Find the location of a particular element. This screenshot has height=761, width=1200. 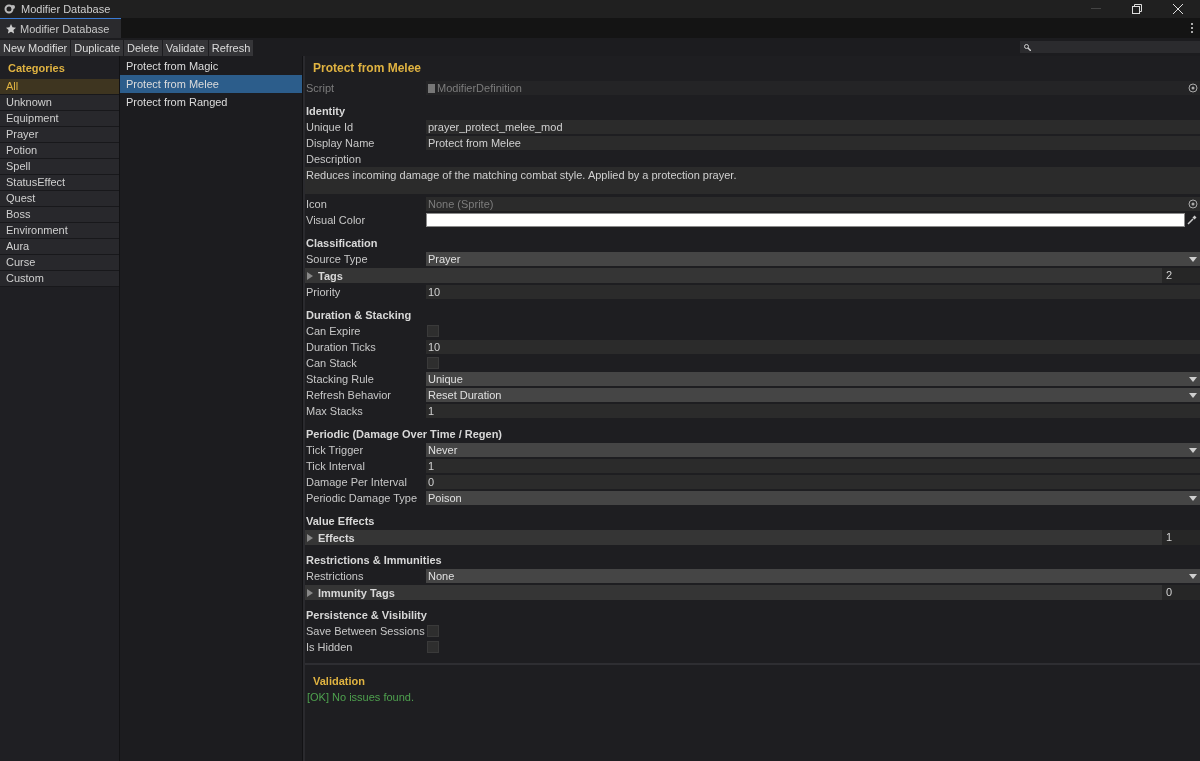

eyedropper-icon is located at coordinates (1192, 220).